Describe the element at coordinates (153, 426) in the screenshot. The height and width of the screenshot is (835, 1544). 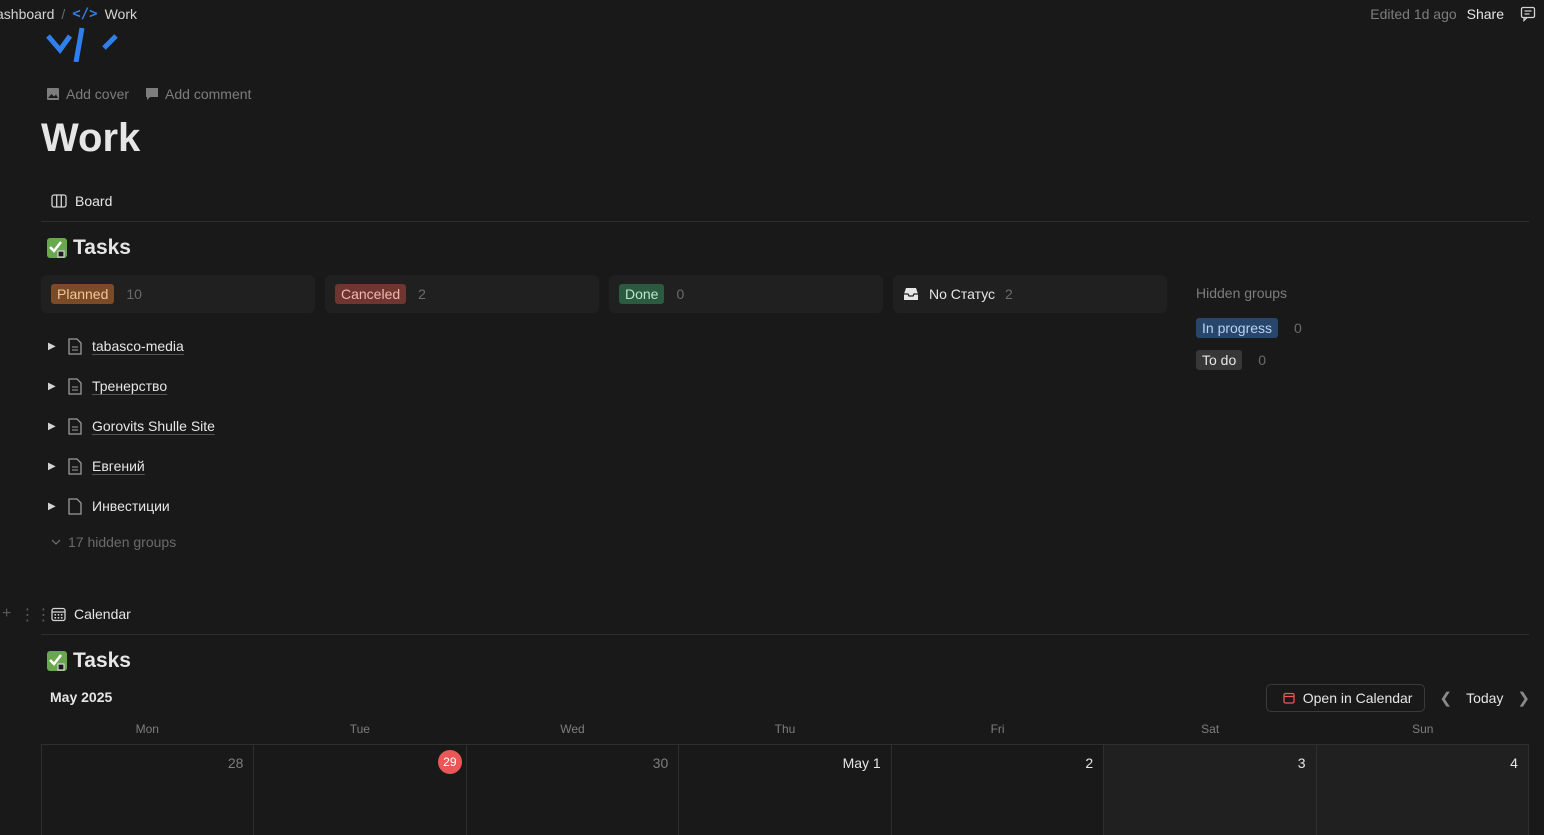
I see `row-label: Gorovits Shulle Site` at that location.